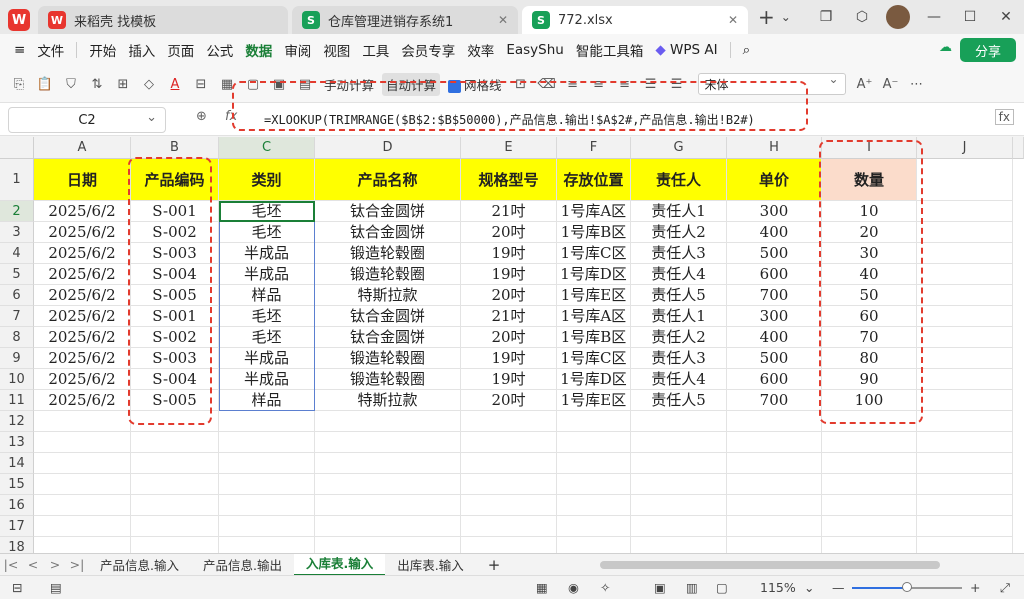 This screenshot has width=1024, height=599. Describe the element at coordinates (774, 232) in the screenshot. I see `data-cell: 400` at that location.